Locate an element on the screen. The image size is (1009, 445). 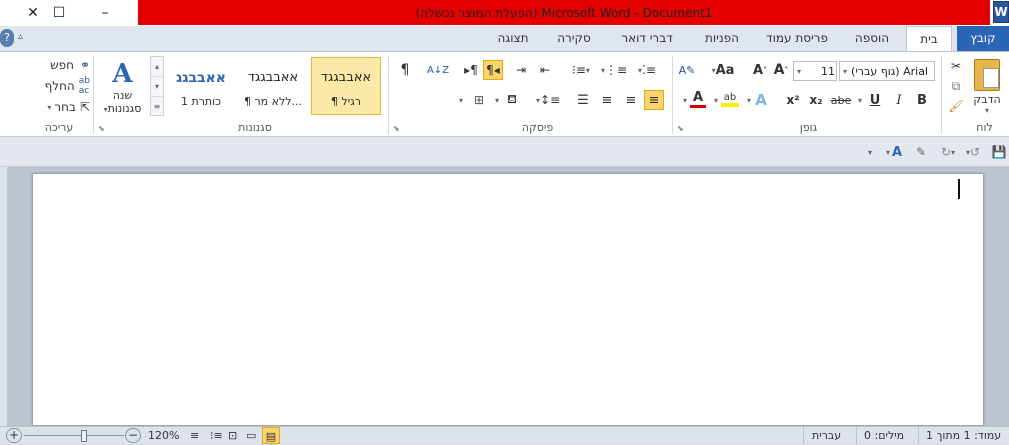
show-marks-button: ¶ is located at coordinates (405, 70).